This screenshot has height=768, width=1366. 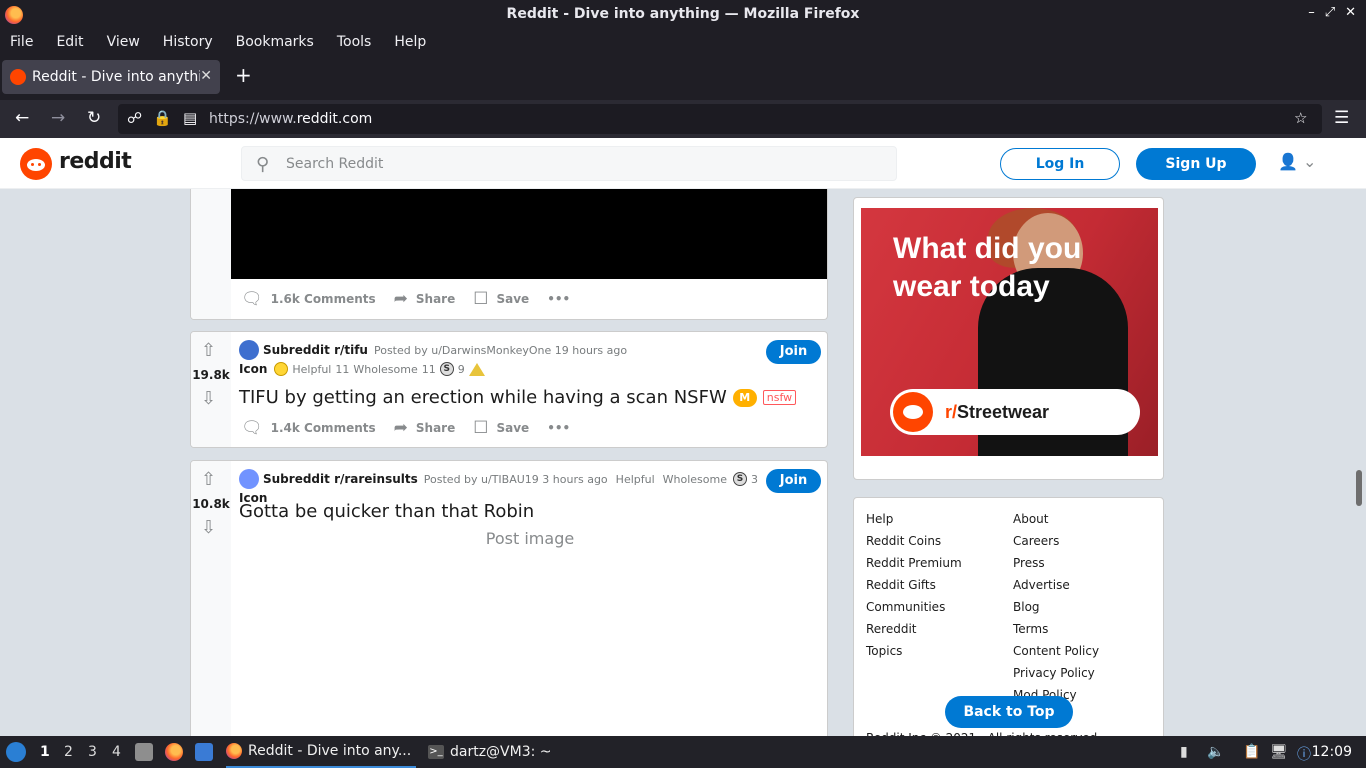 What do you see at coordinates (116, 752) in the screenshot?
I see `workspace-4: 4` at bounding box center [116, 752].